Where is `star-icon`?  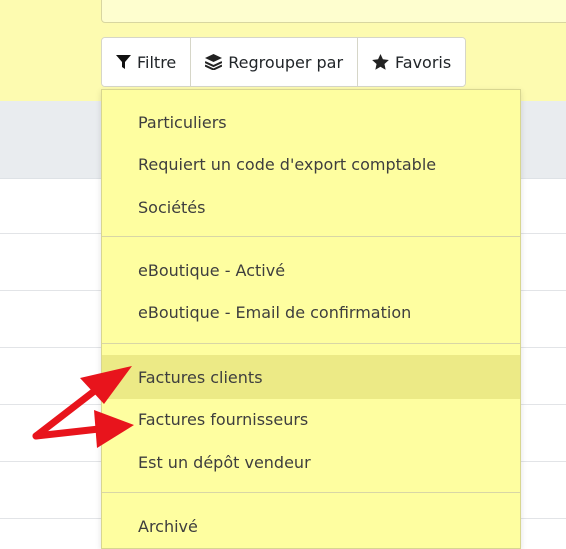 star-icon is located at coordinates (380, 62).